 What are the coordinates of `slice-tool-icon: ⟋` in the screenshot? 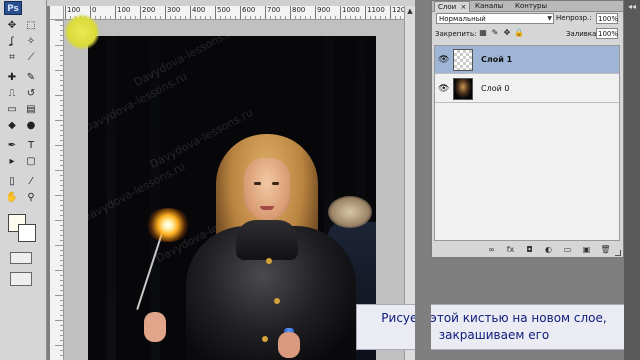 It's located at (31, 57).